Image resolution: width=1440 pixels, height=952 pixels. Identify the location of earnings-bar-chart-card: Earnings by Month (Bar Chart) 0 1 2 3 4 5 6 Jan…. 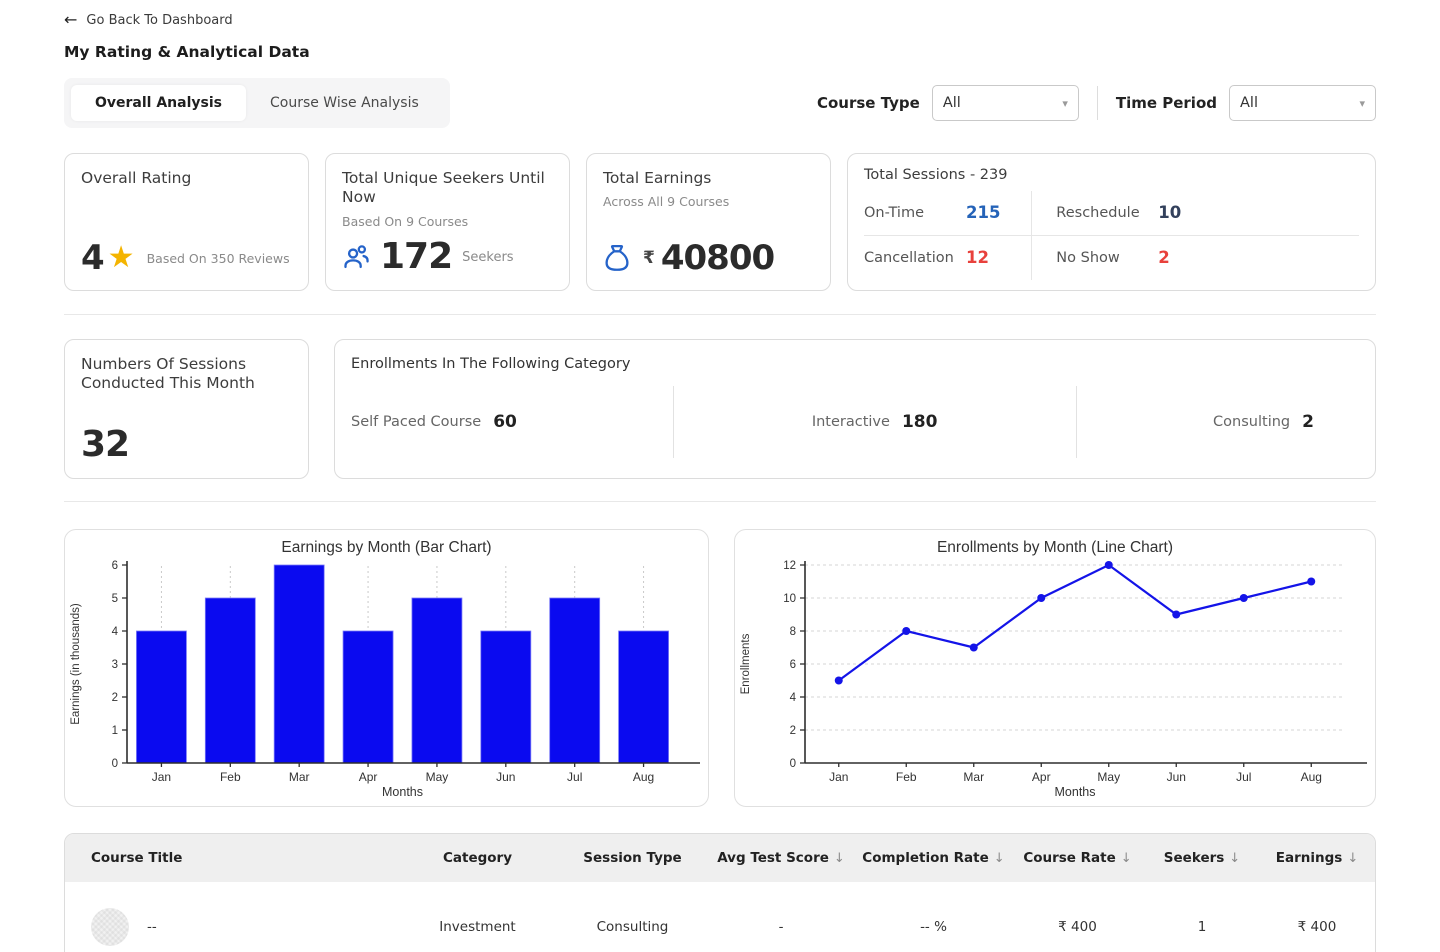
(386, 668).